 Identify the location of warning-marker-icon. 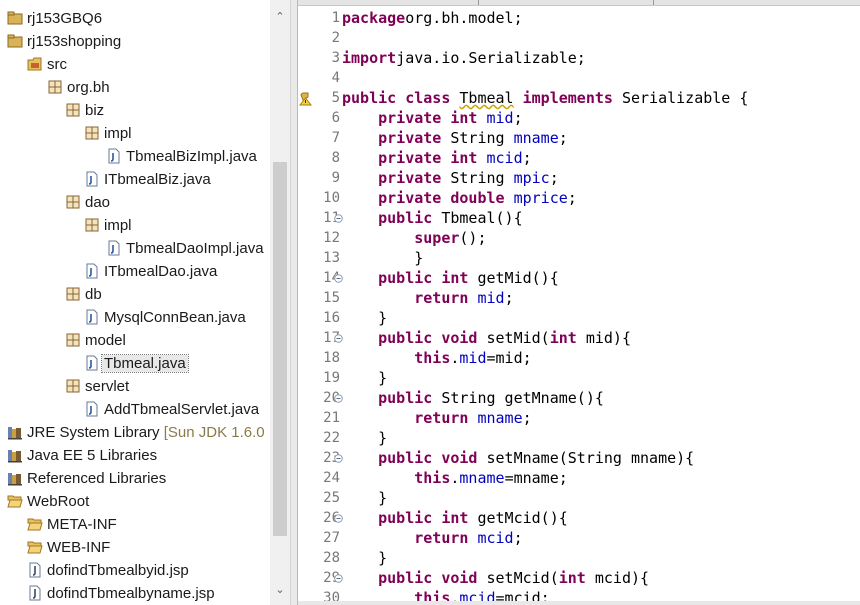
(305, 98).